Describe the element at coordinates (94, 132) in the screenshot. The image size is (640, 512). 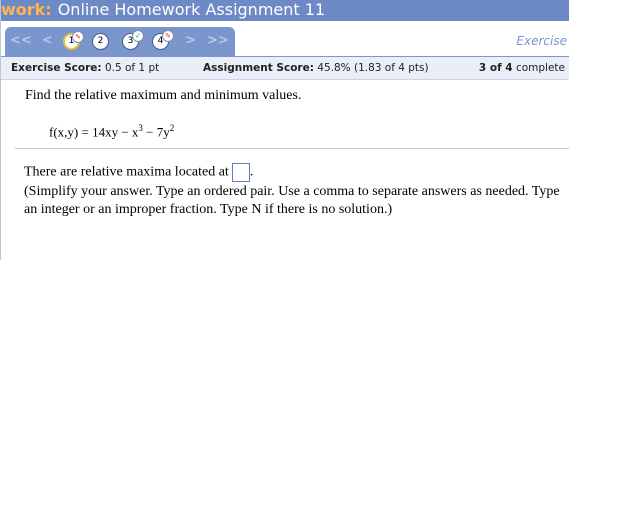
I see `formula-lhs: f(x,y) = 14xy − x` at that location.